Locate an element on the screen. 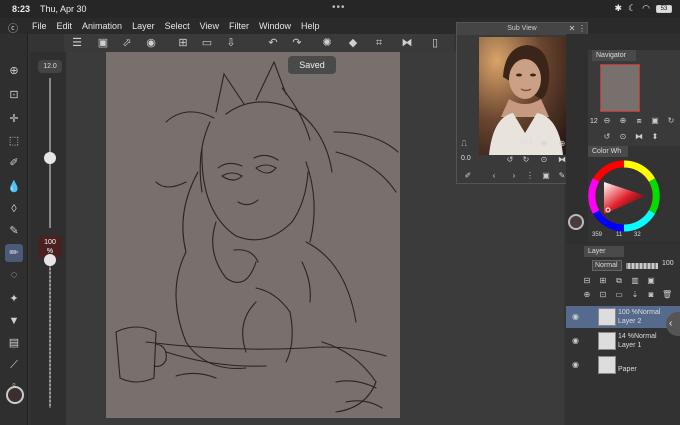  new-vector-icon: ⊡ is located at coordinates (603, 294).